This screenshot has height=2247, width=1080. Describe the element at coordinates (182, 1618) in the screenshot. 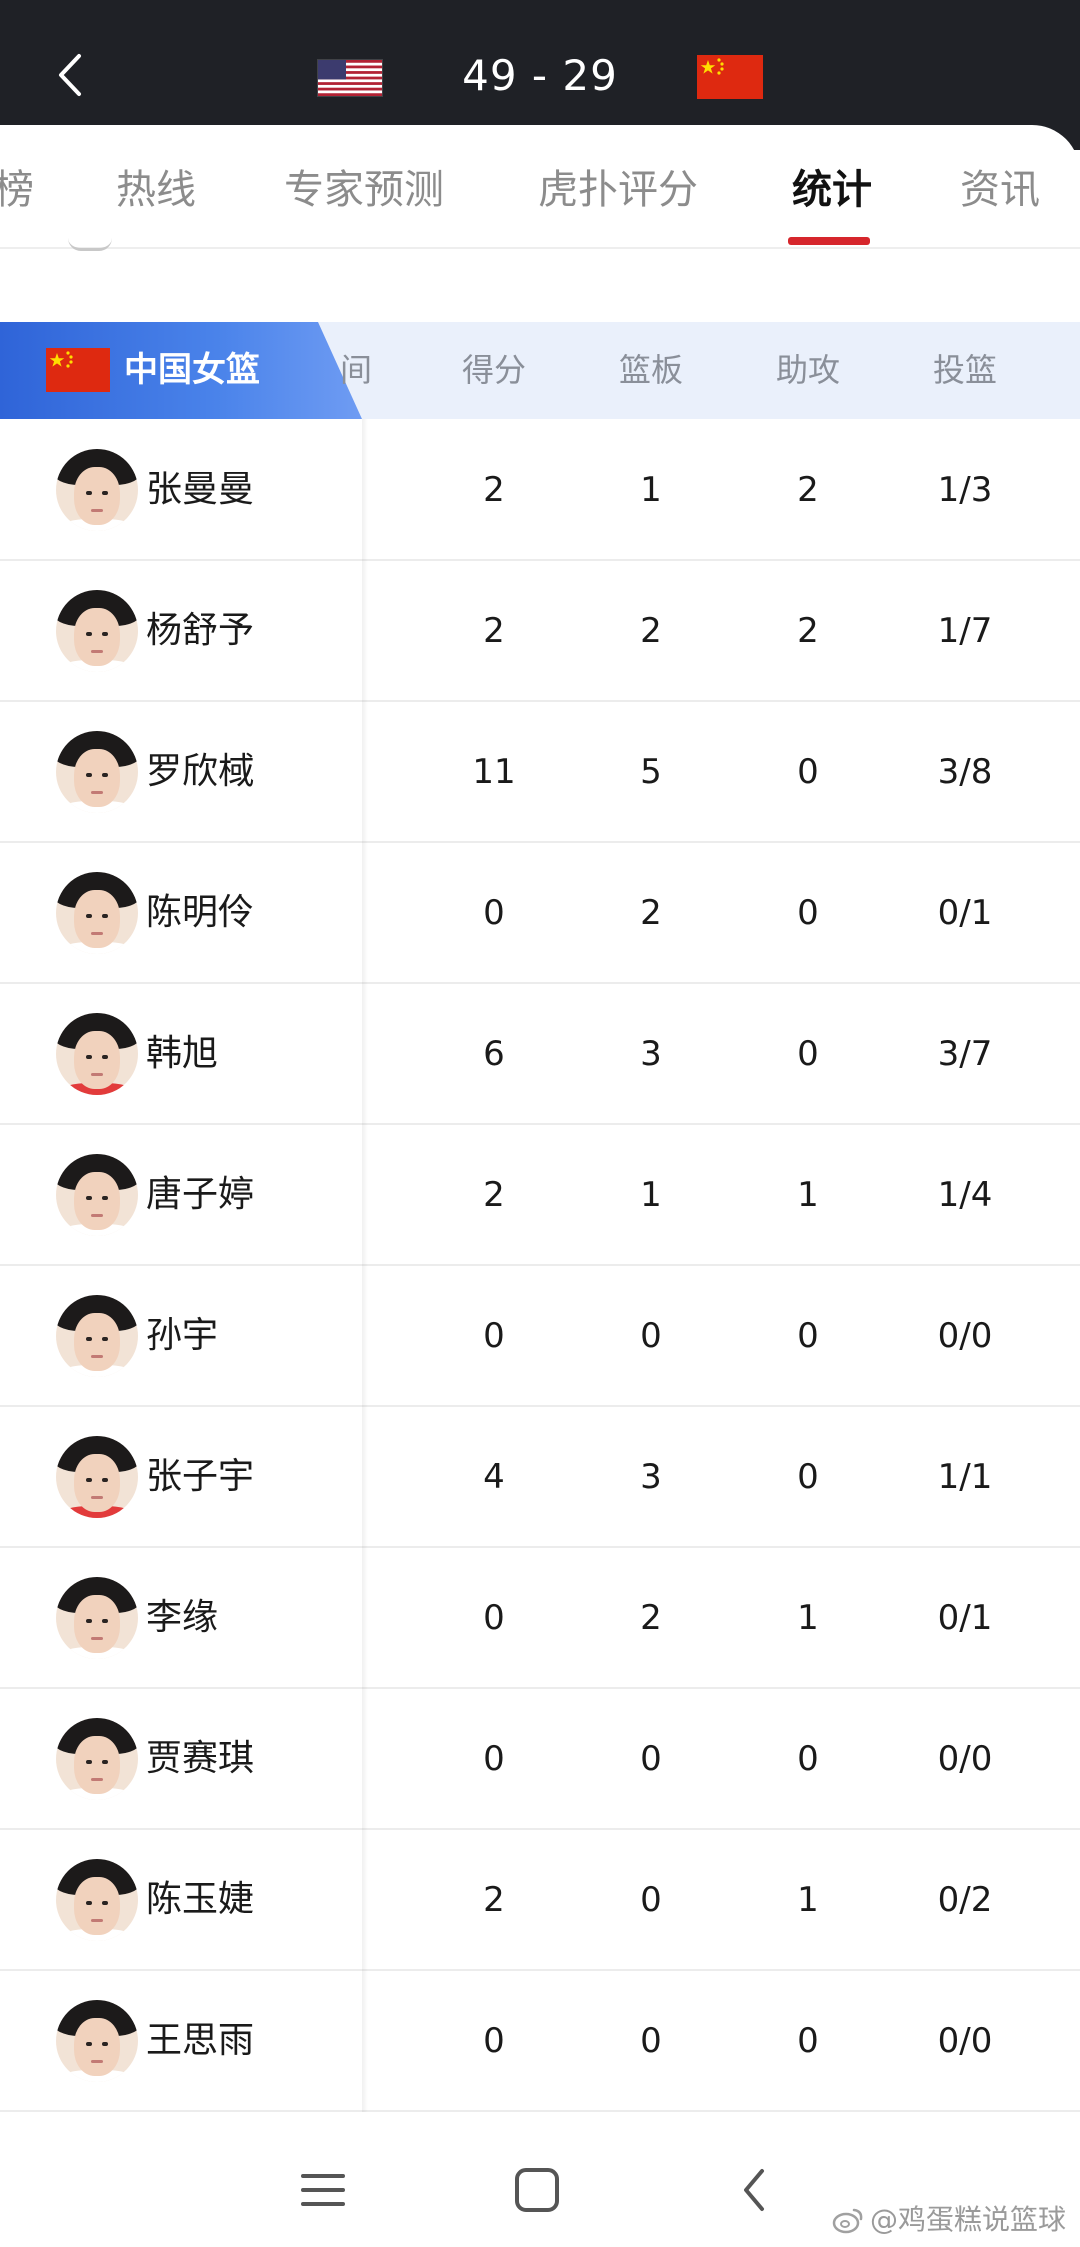

I see `player-name: 李缘` at that location.